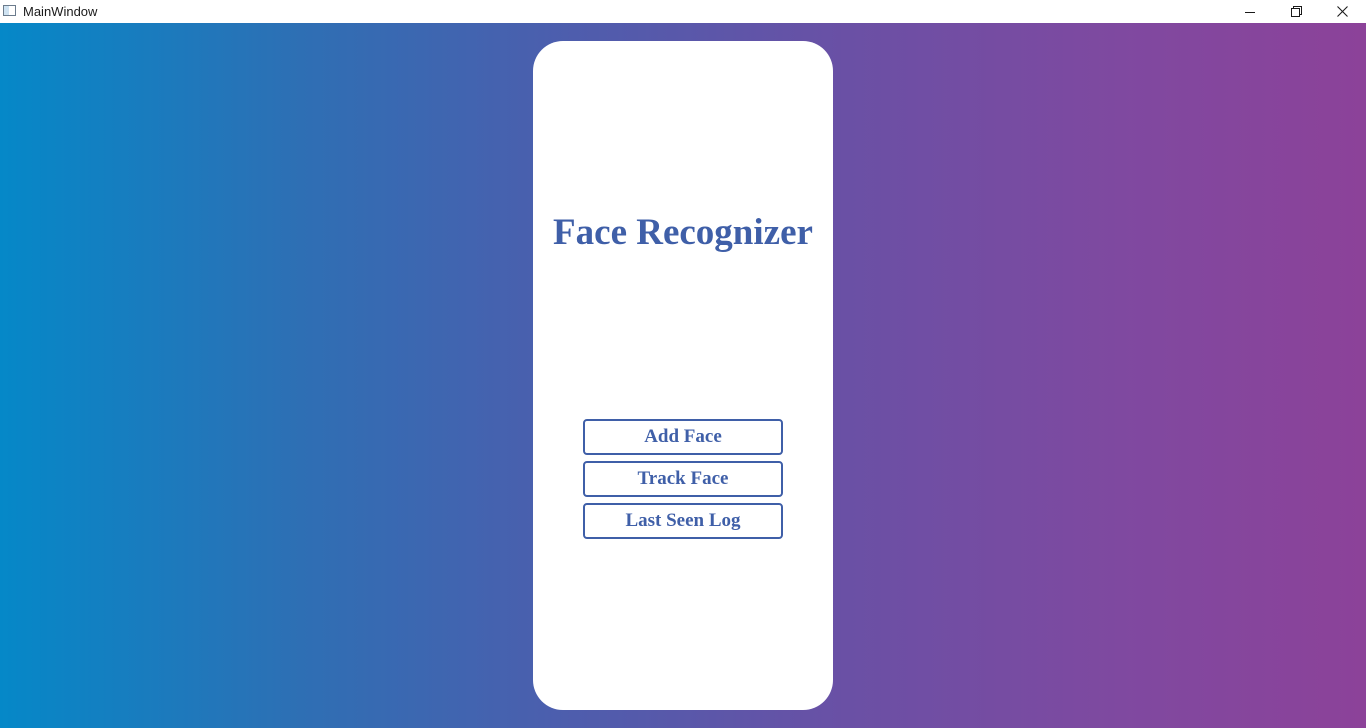 The image size is (1366, 728). What do you see at coordinates (683, 479) in the screenshot?
I see `track-face-button: Track Face` at bounding box center [683, 479].